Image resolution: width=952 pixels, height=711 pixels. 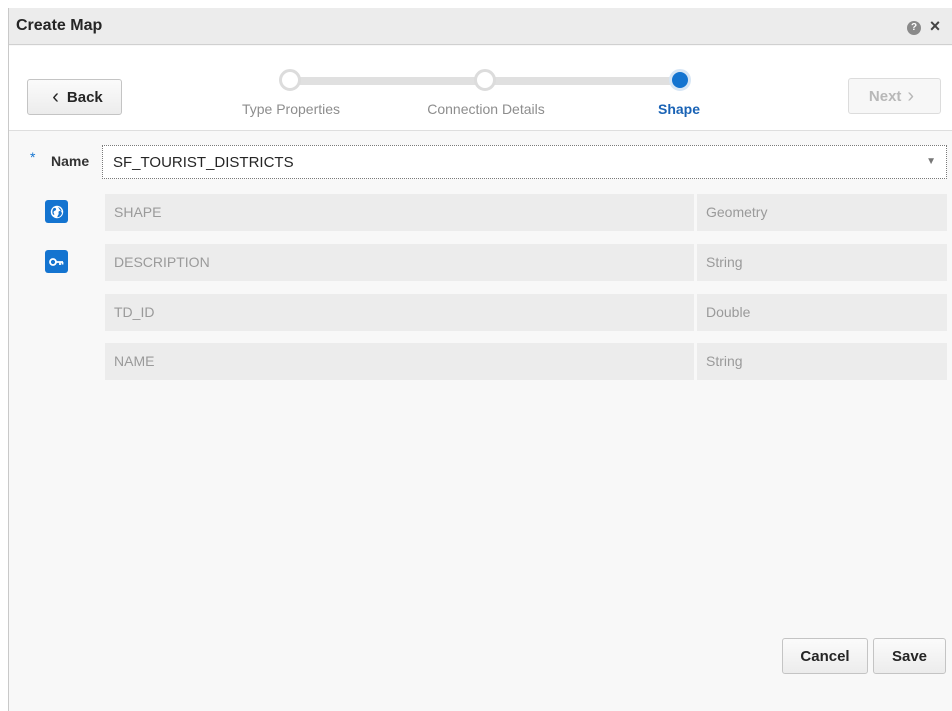 What do you see at coordinates (822, 312) in the screenshot?
I see `field-type: Double` at bounding box center [822, 312].